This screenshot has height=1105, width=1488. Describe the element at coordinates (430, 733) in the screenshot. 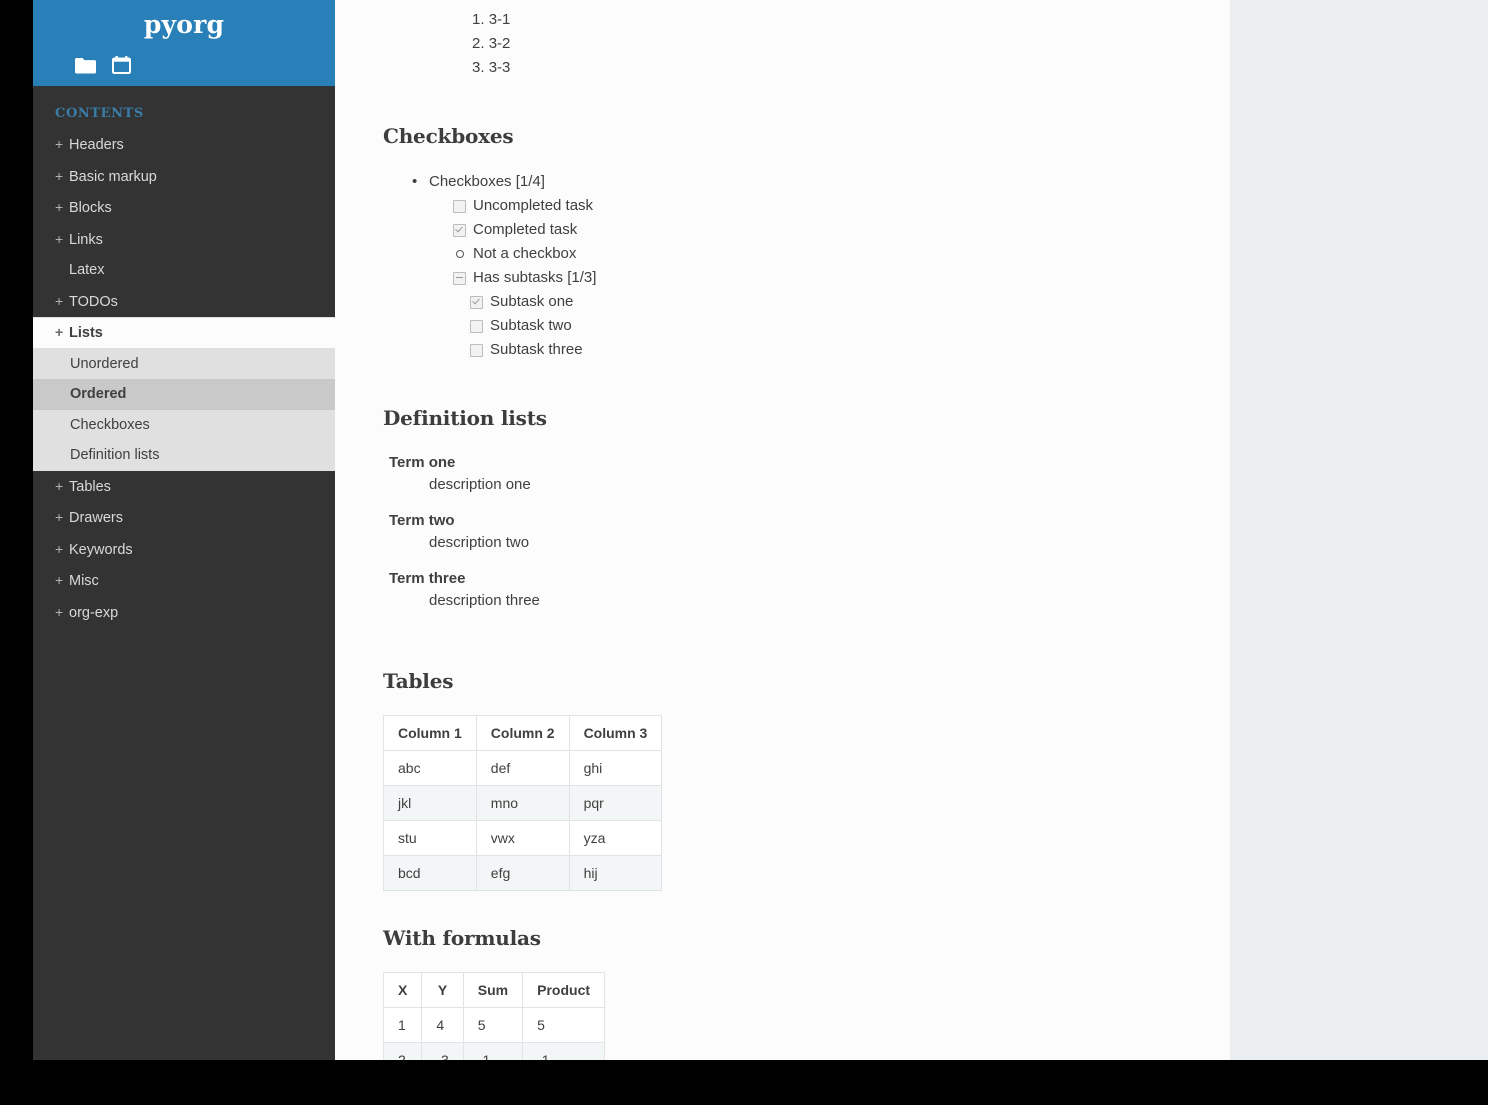

I see `table-column-header: Column 1` at that location.